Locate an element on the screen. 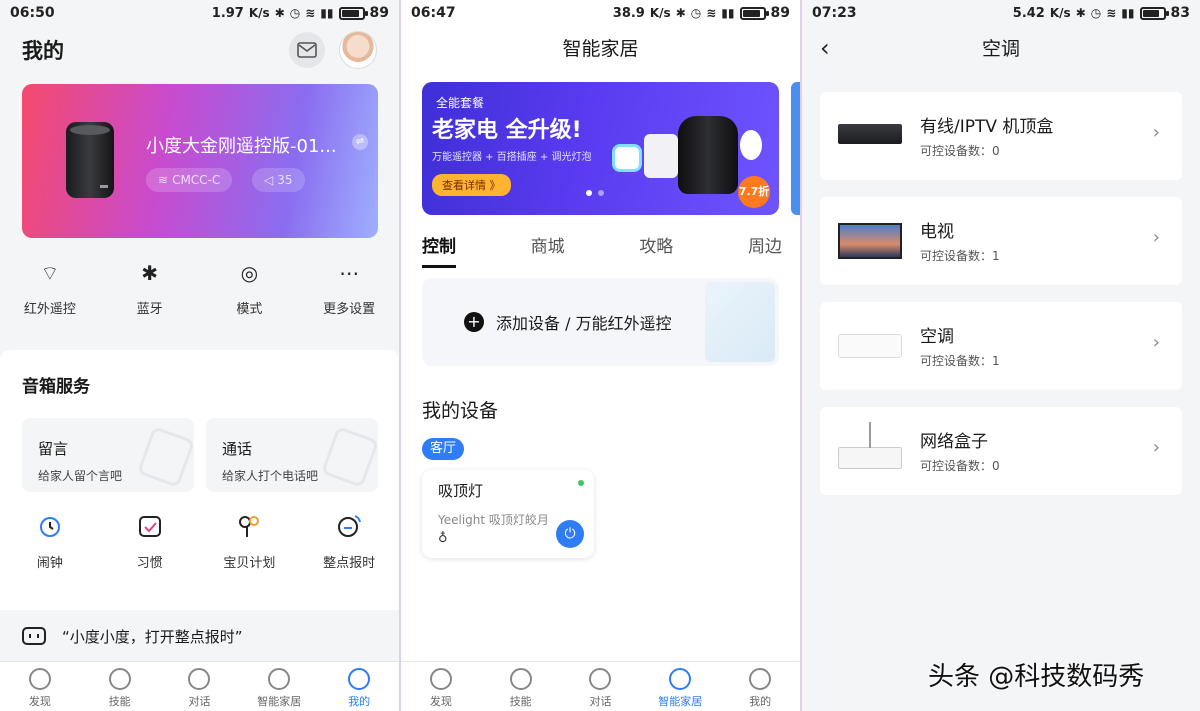 The height and width of the screenshot is (711, 1200). list-item-tv: 电视 可控设备数：1 › is located at coordinates (1001, 241).